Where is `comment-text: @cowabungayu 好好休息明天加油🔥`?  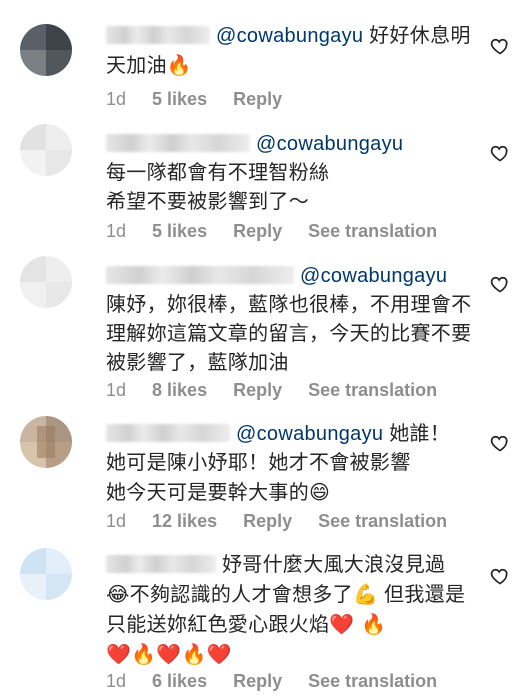
comment-text: @cowabungayu 好好休息明天加油🔥 is located at coordinates (291, 51).